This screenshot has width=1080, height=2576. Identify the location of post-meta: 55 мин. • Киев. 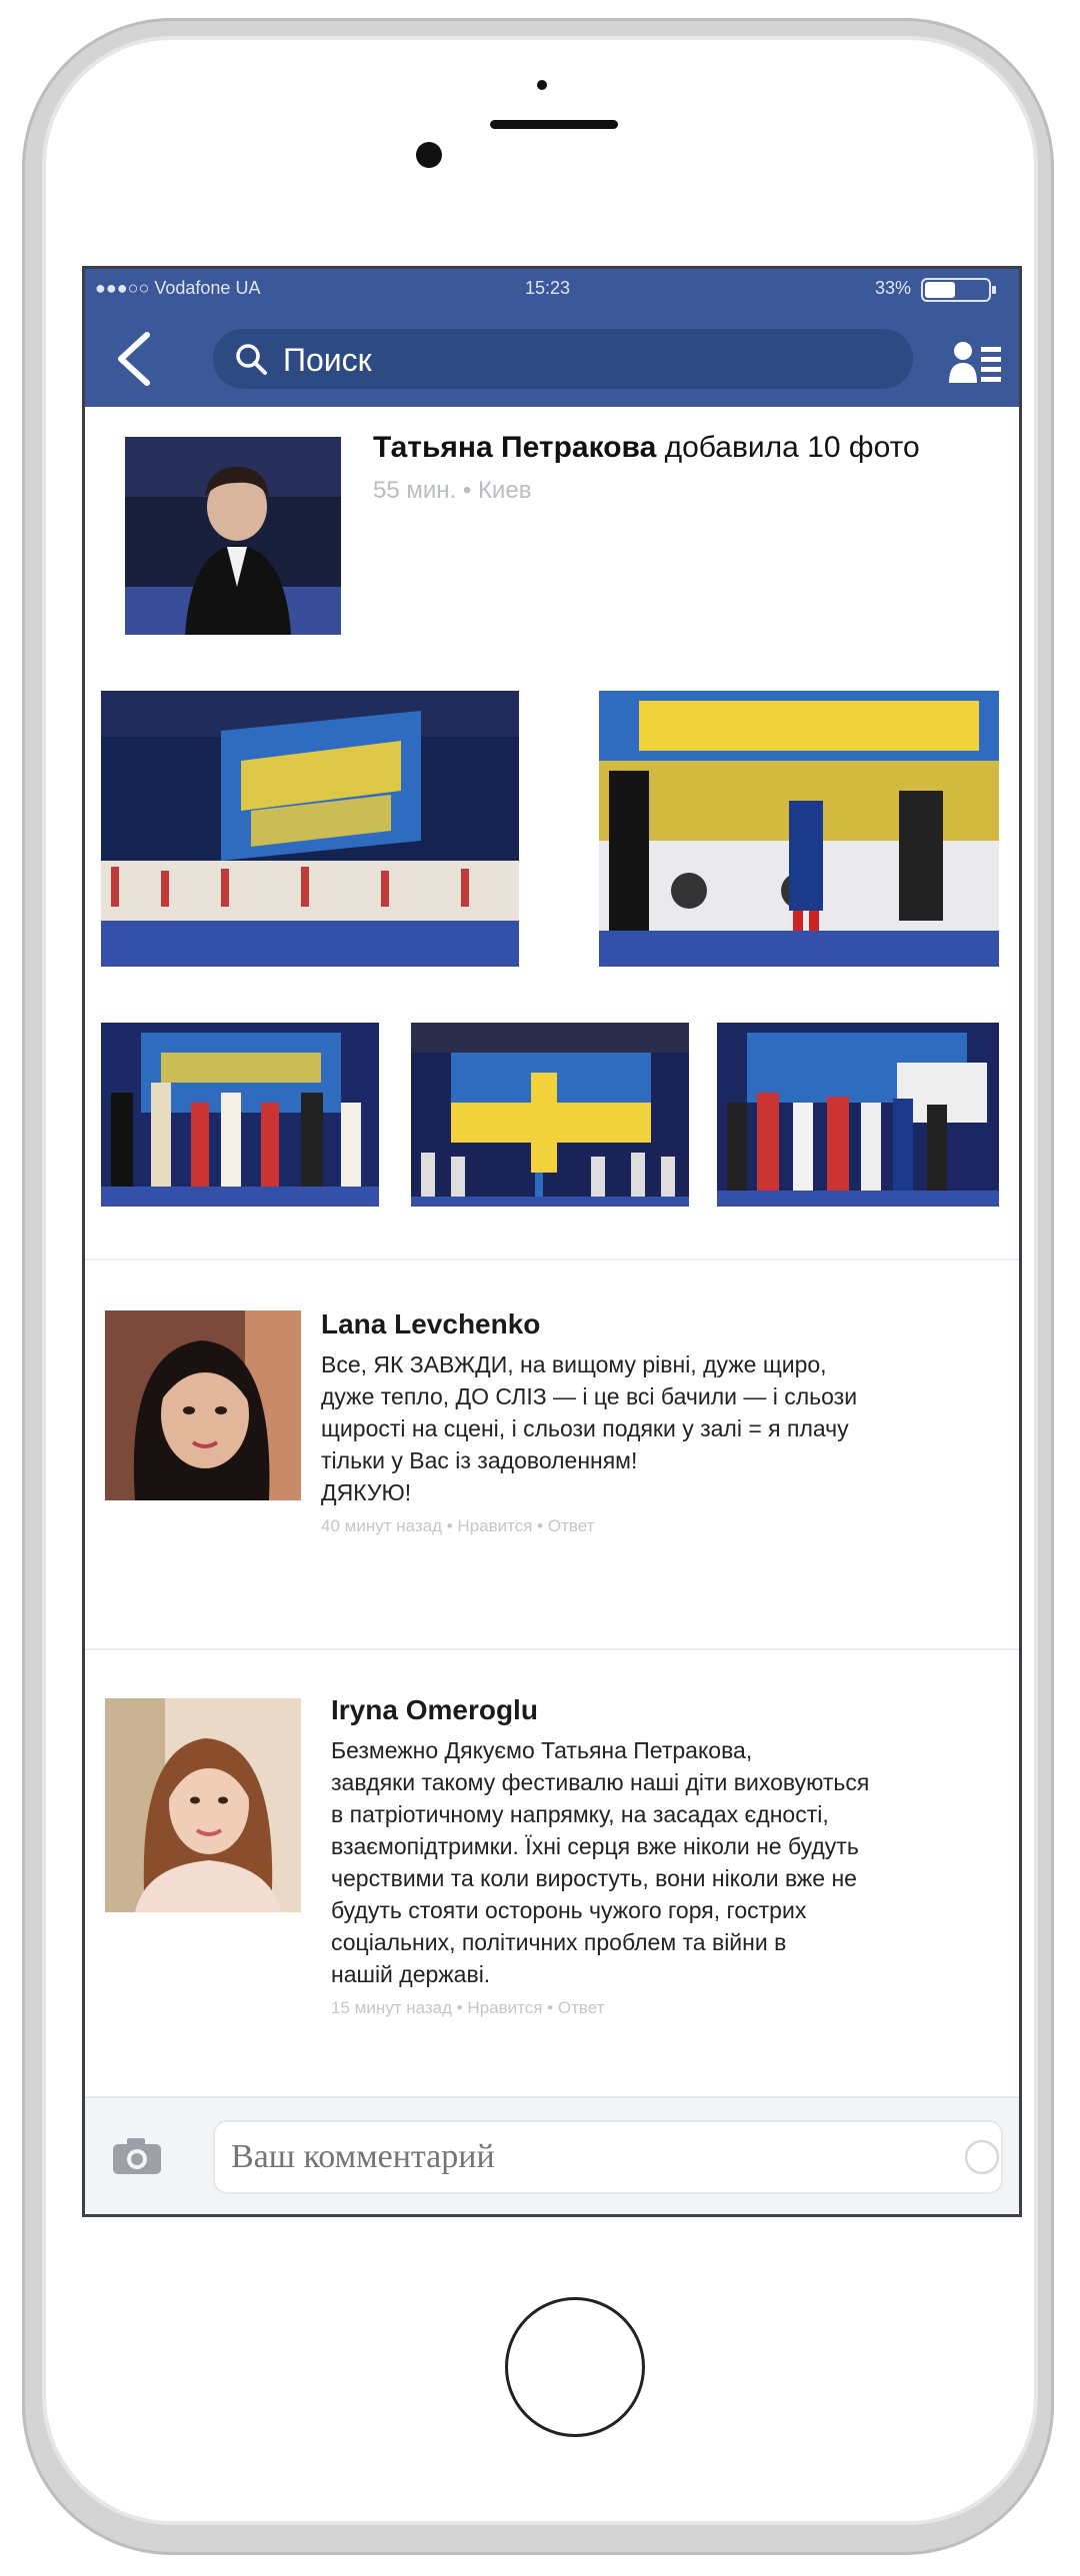
(452, 491).